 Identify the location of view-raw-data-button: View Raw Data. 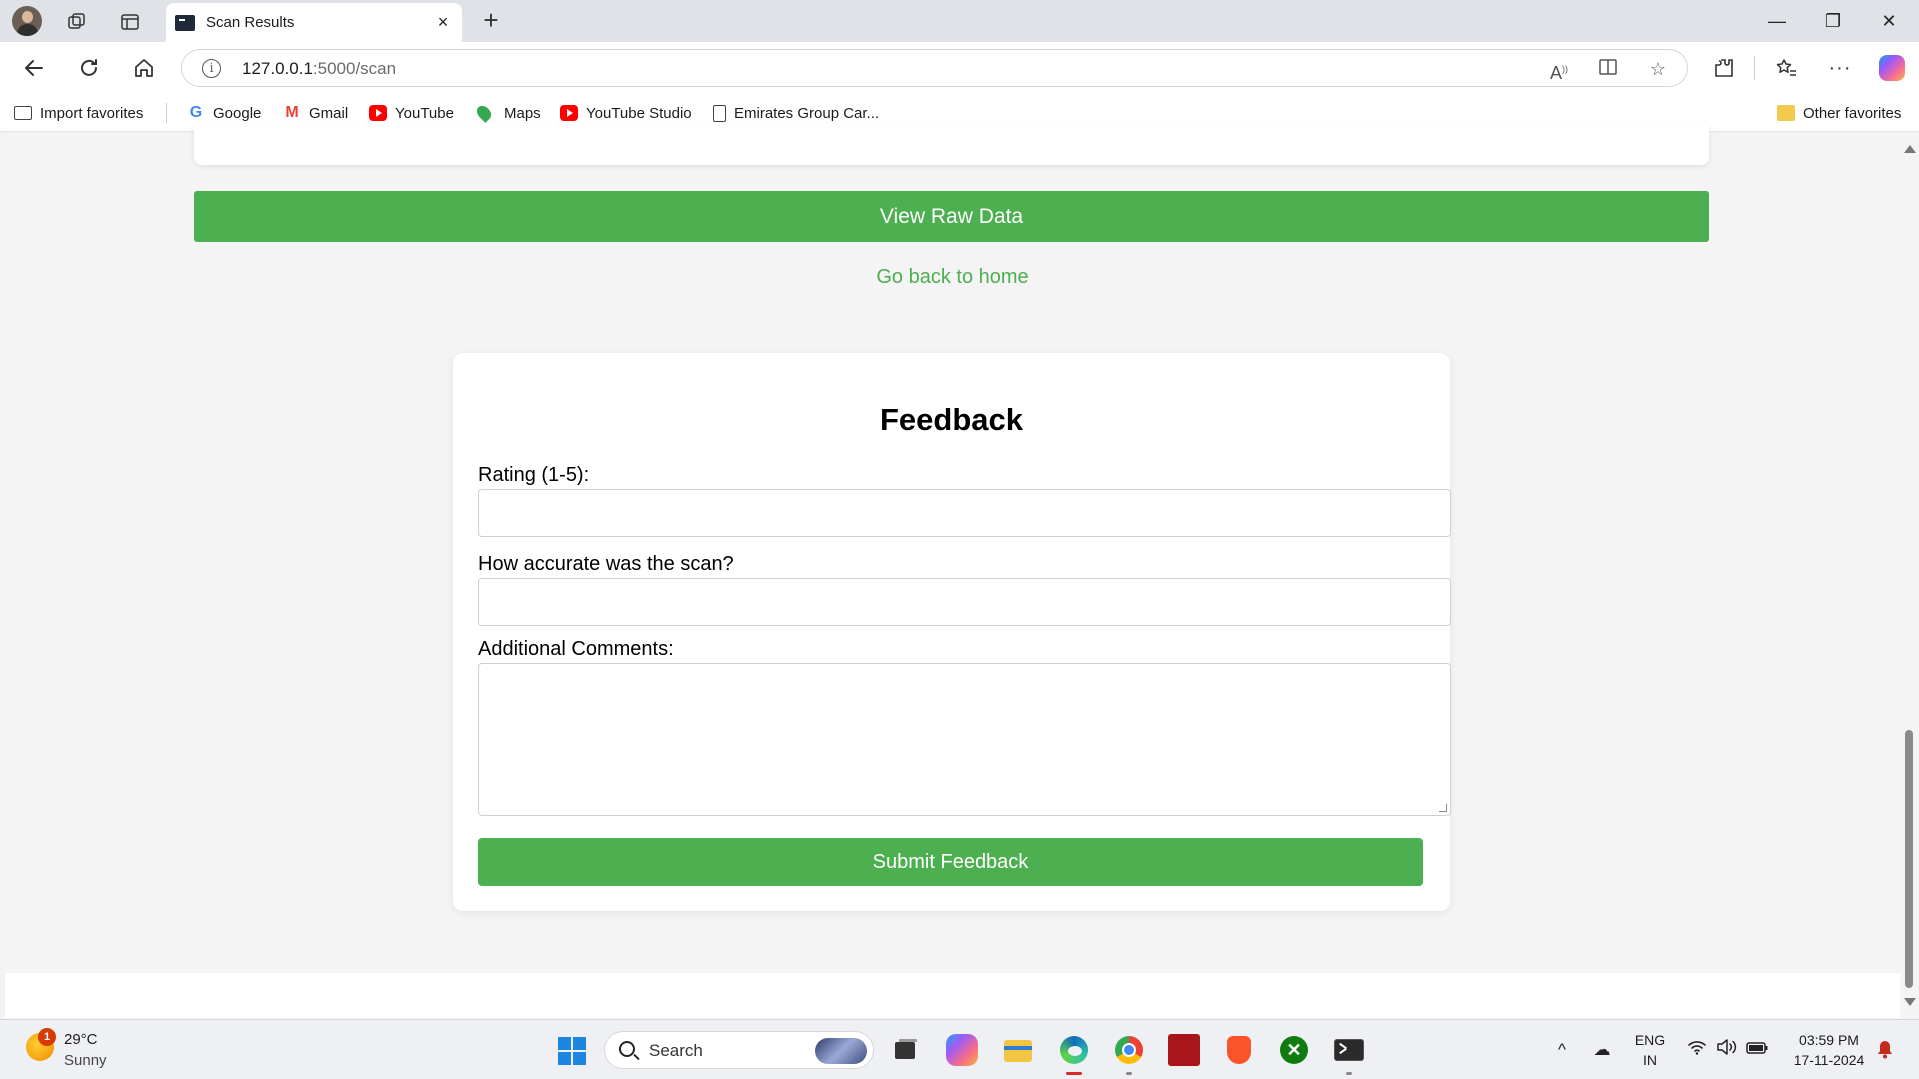
(951, 216).